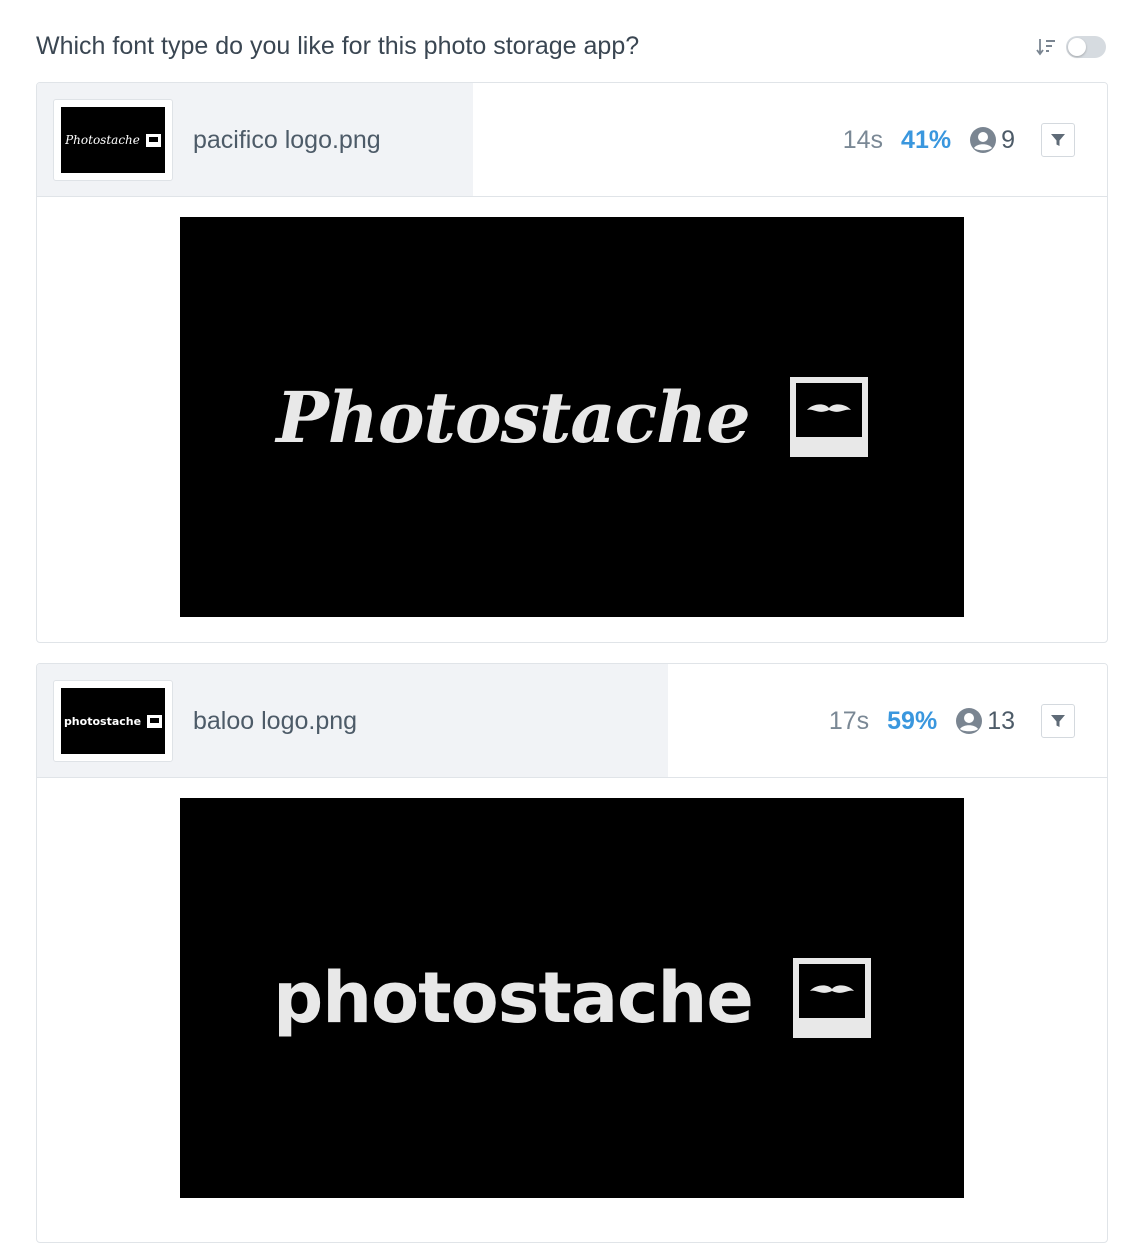  Describe the element at coordinates (572, 140) in the screenshot. I see `card-header: Photostache pacifico logo.png 14s 41% 9` at that location.